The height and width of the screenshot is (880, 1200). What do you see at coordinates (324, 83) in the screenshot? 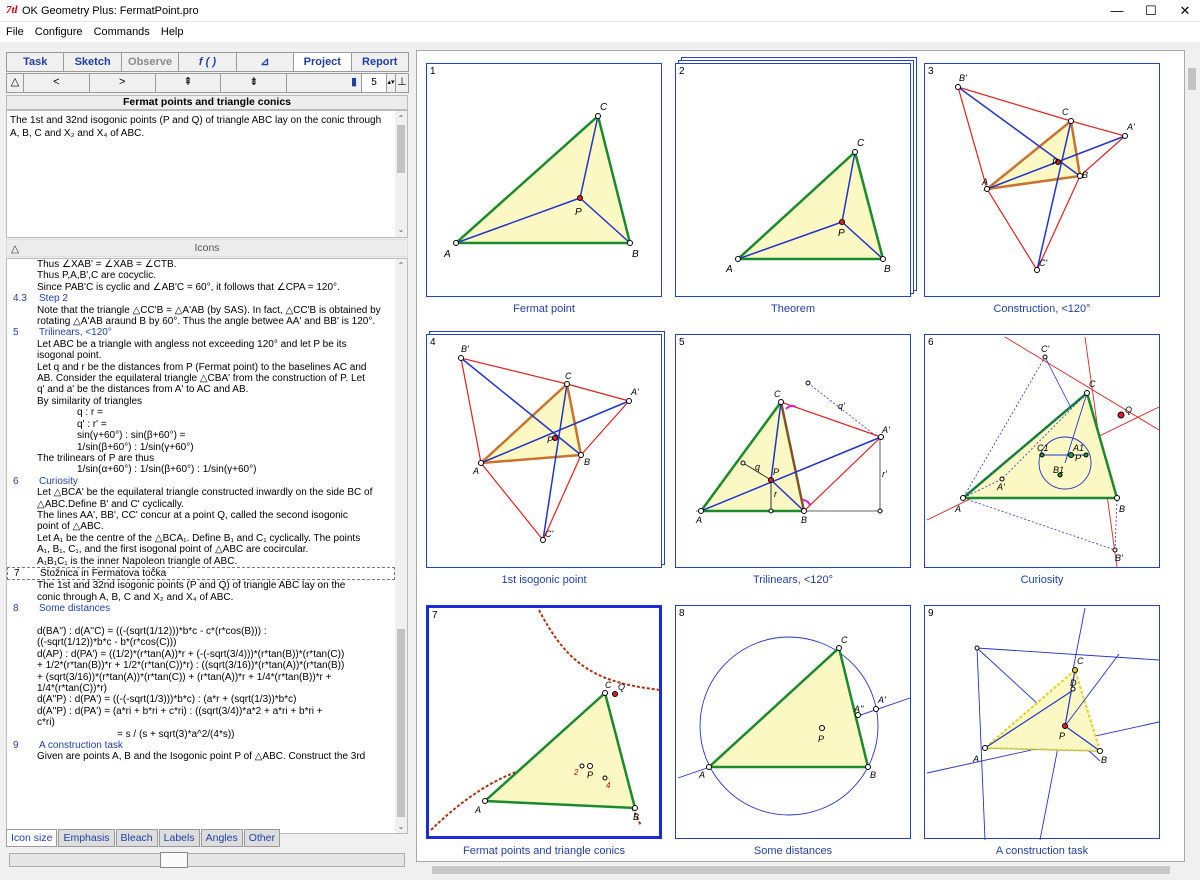
I see `marker-icon: ▮` at bounding box center [324, 83].